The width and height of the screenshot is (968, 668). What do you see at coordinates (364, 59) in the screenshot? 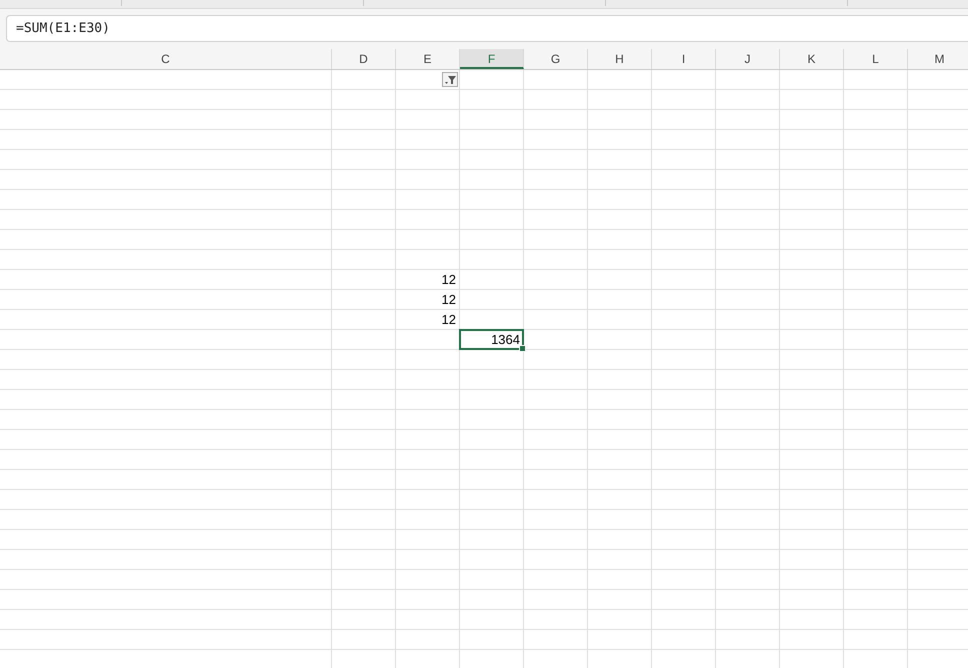
I see `column-header: D` at bounding box center [364, 59].